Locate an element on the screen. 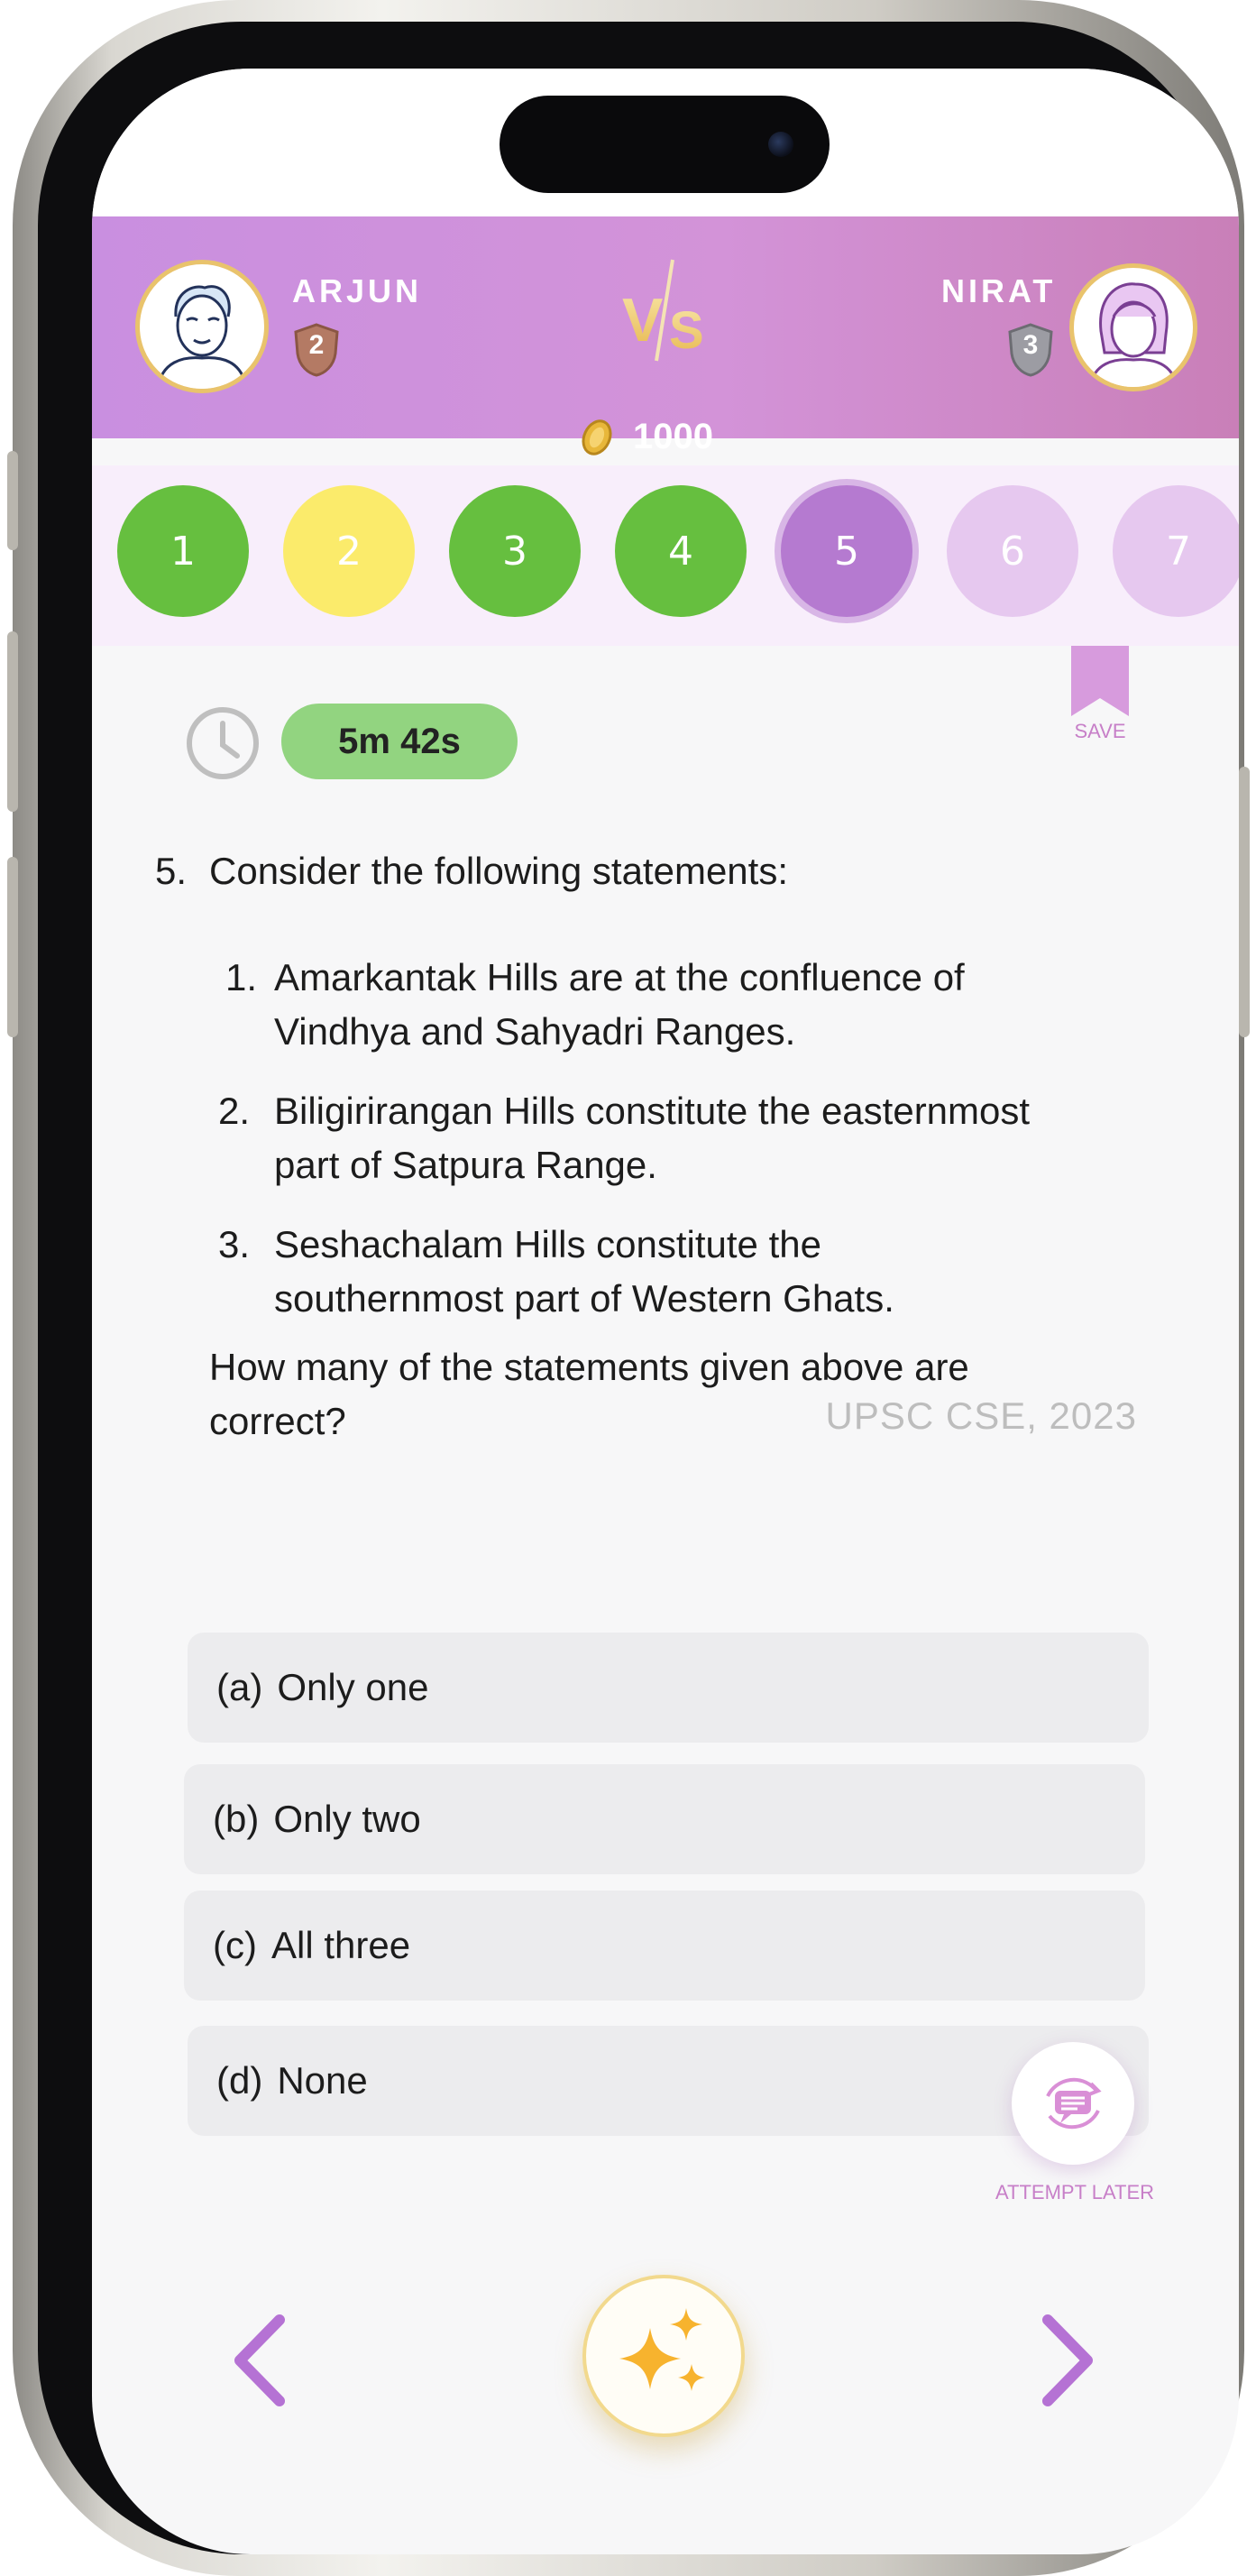 The height and width of the screenshot is (2576, 1256). svg-text: V is located at coordinates (642, 320).